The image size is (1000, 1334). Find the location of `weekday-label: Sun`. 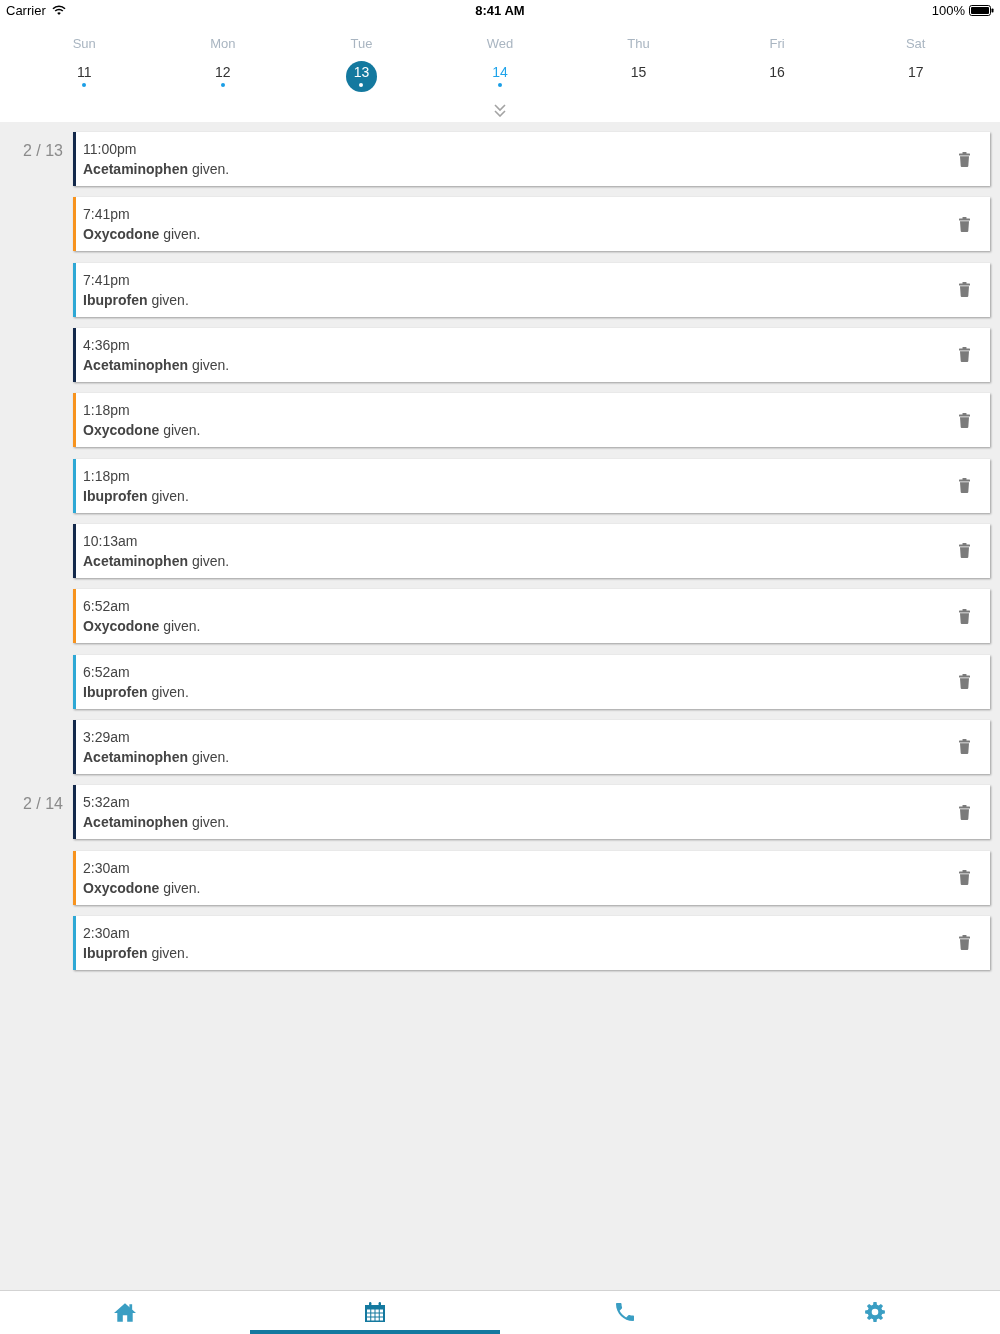

weekday-label: Sun is located at coordinates (84, 44).